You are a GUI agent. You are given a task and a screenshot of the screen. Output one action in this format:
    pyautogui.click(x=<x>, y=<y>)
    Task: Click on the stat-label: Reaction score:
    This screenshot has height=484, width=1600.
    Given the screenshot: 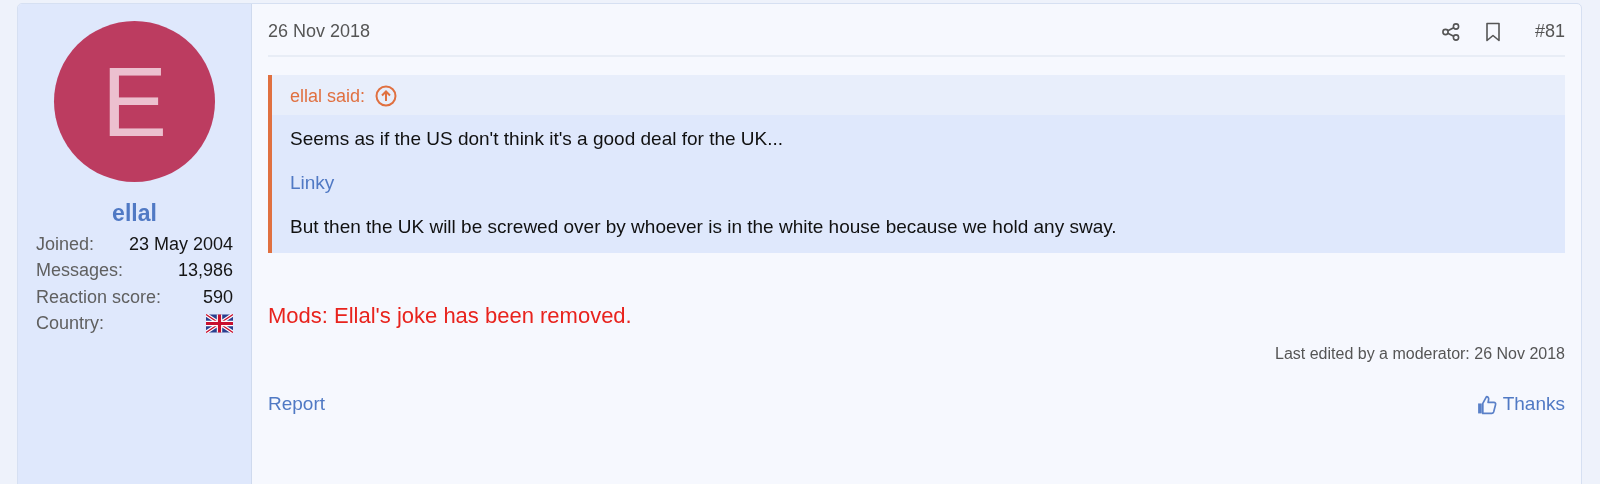 What is the action you would take?
    pyautogui.click(x=99, y=297)
    